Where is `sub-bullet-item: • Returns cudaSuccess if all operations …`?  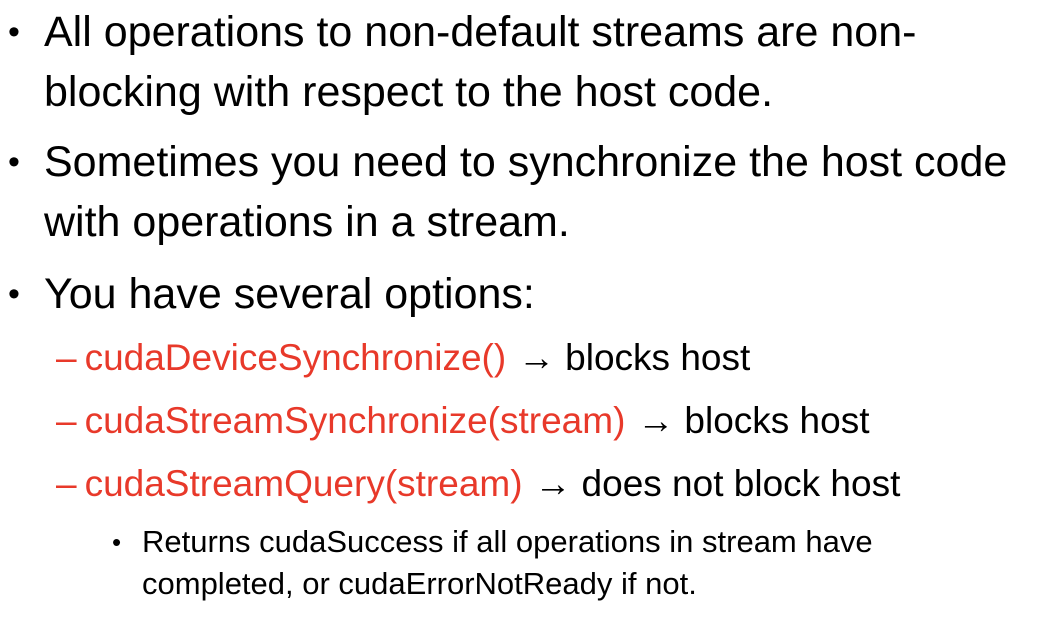
sub-bullet-item: • Returns cudaSuccess if all operations … is located at coordinates (562, 566).